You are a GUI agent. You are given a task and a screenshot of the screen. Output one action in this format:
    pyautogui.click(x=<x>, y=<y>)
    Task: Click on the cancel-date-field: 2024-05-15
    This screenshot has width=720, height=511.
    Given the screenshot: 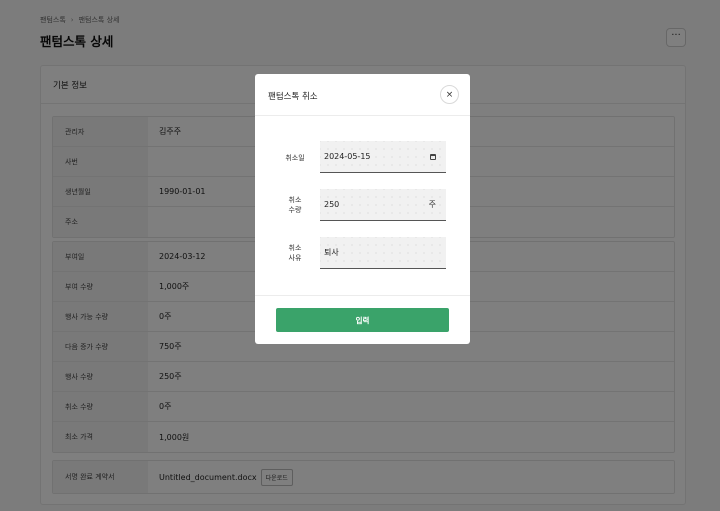 What is the action you would take?
    pyautogui.click(x=383, y=157)
    